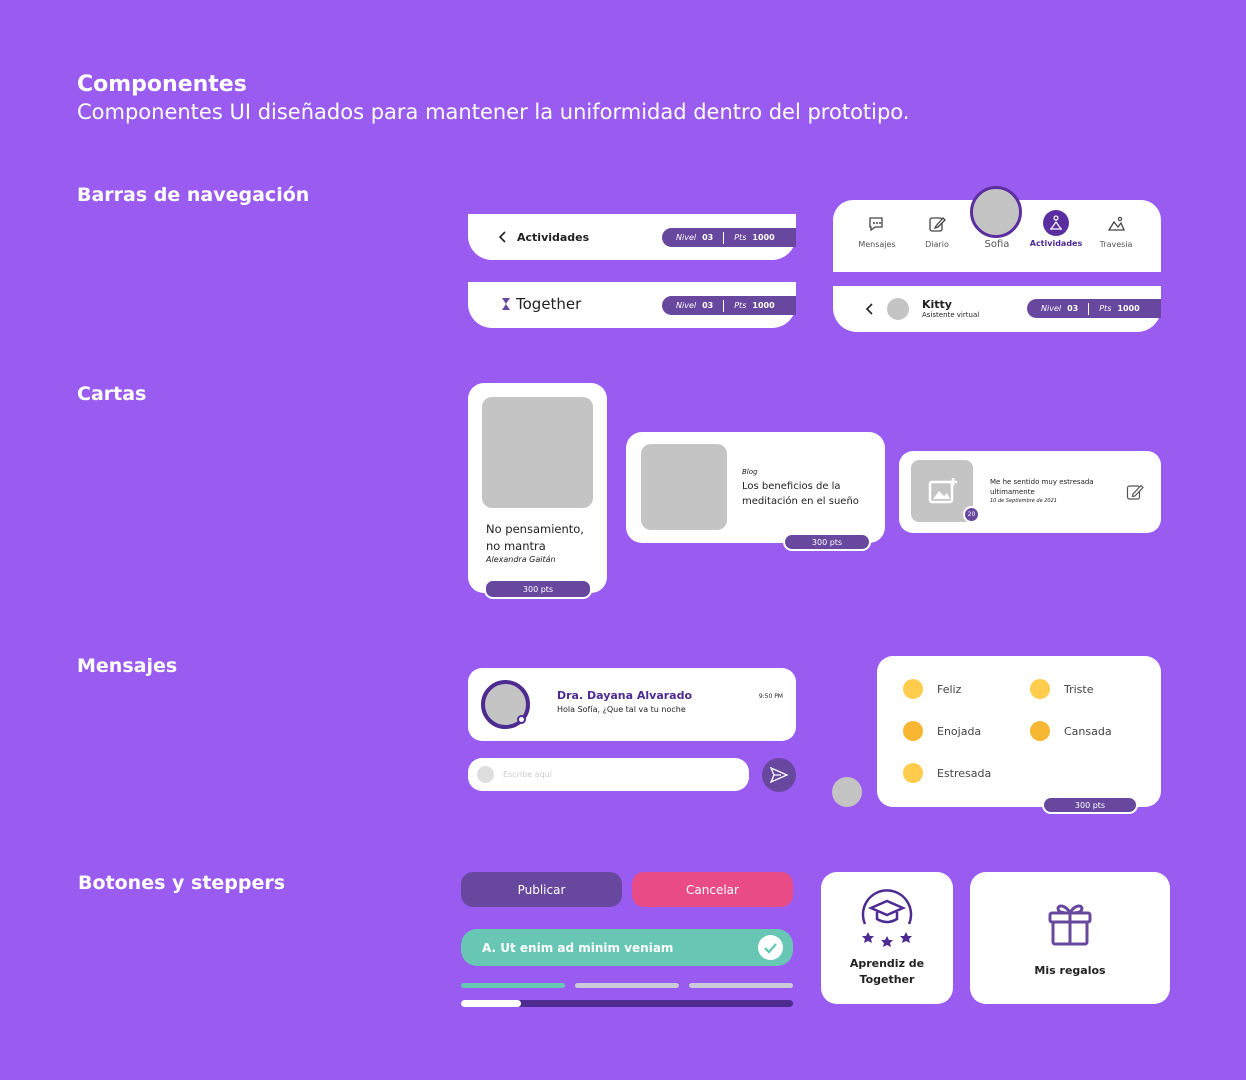 Image resolution: width=1246 pixels, height=1080 pixels. I want to click on crying-emoji-icon, so click(1040, 689).